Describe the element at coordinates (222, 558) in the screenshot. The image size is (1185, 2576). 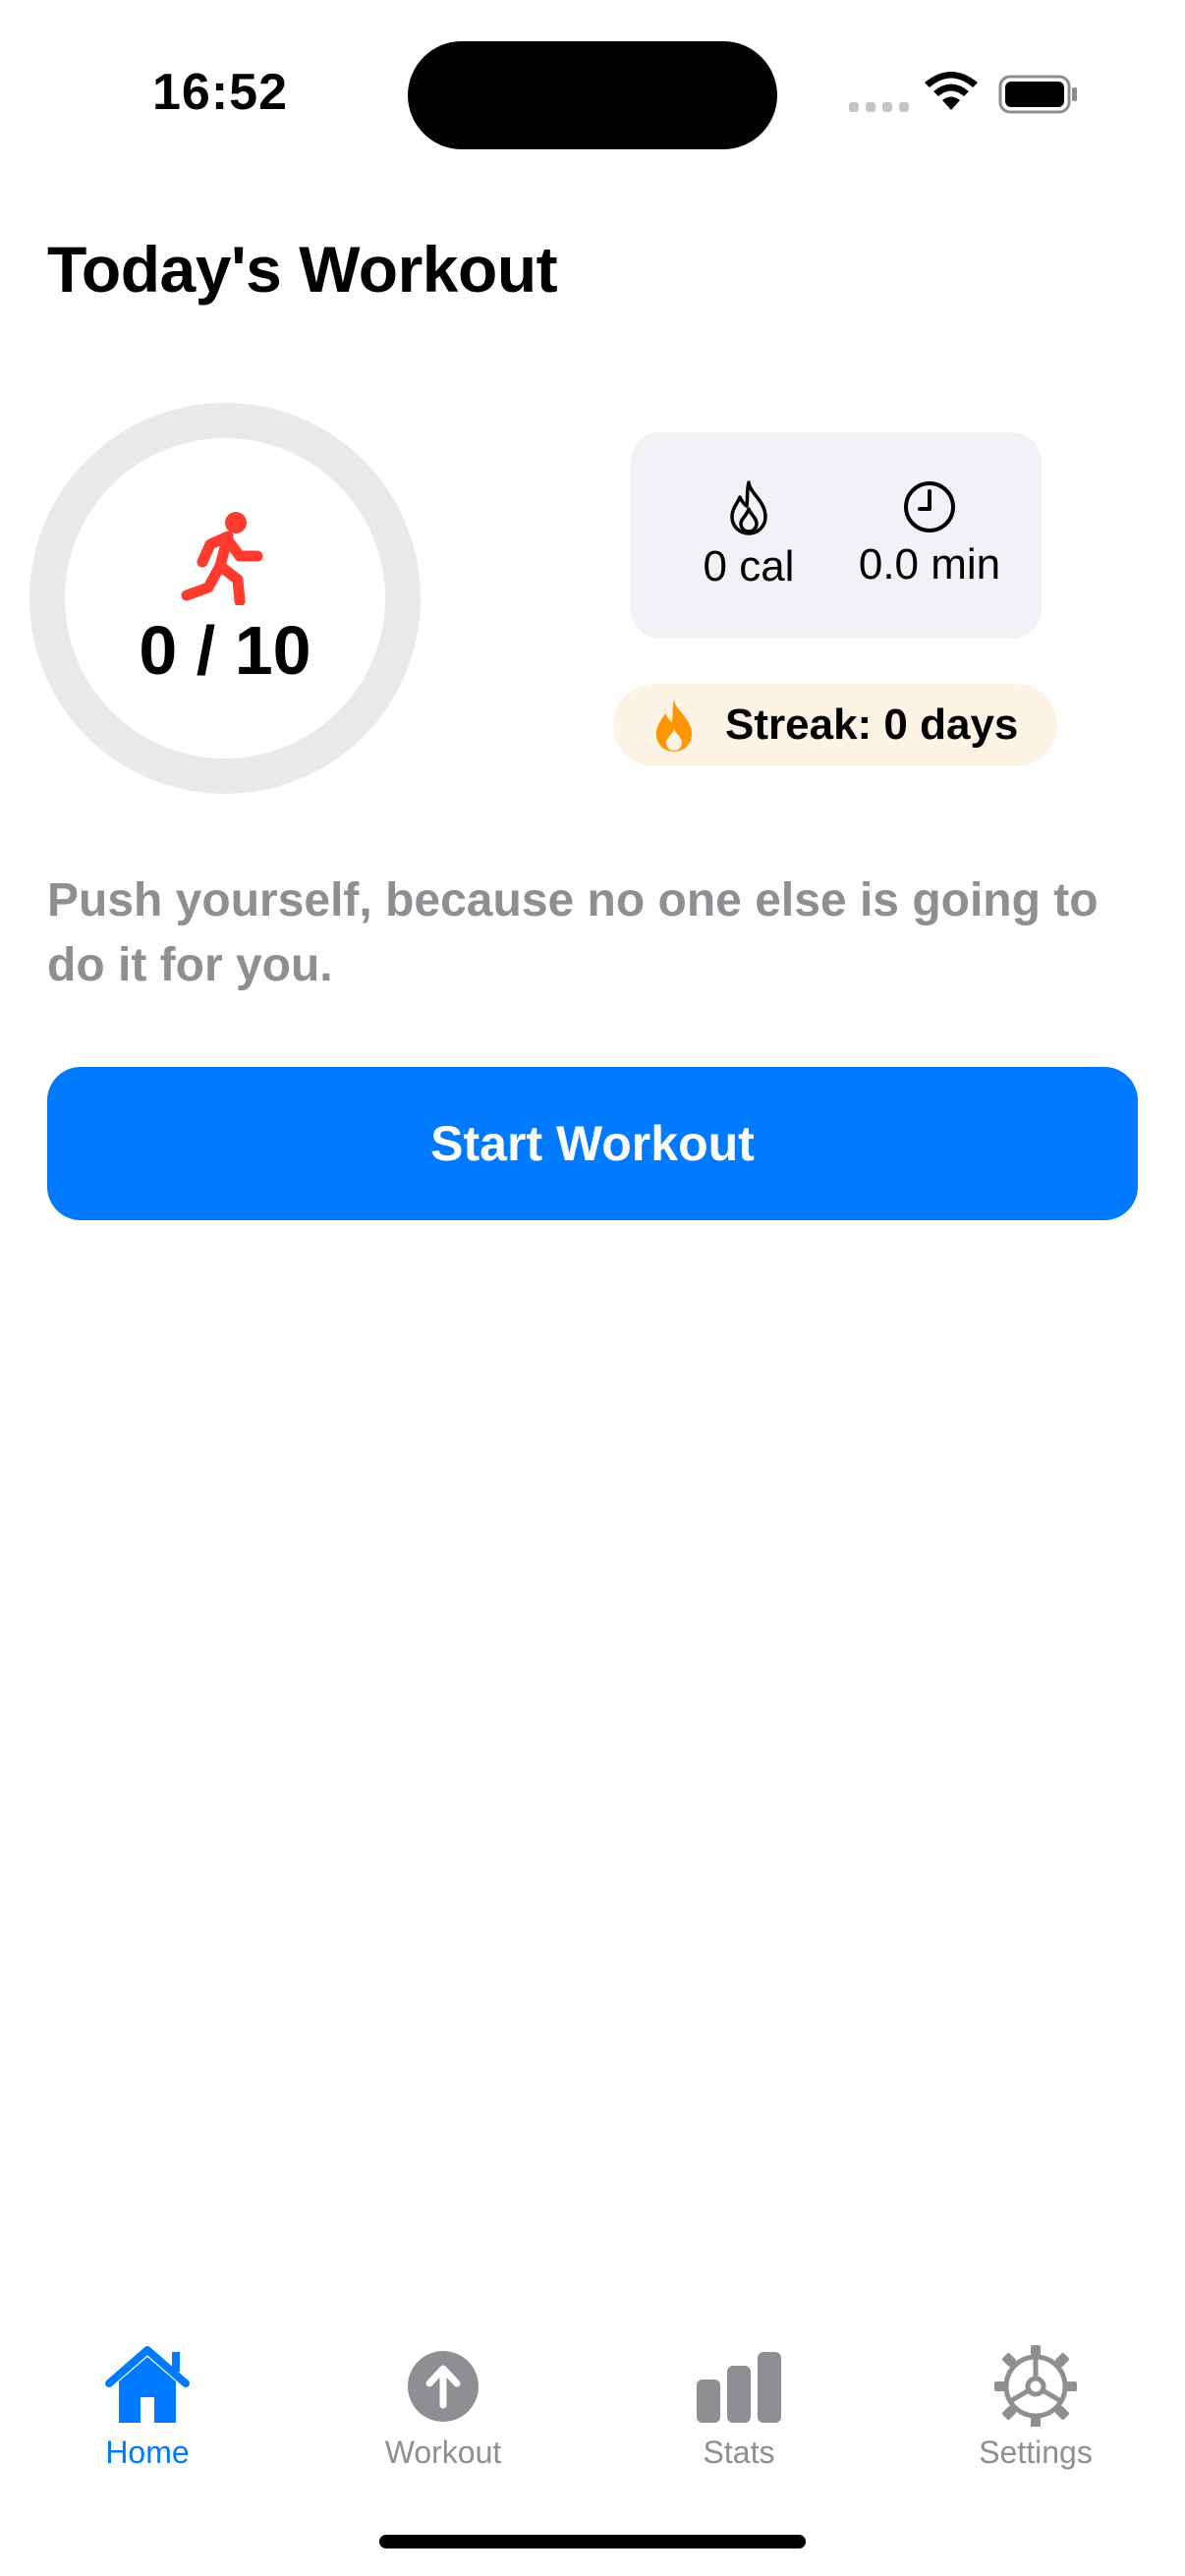
I see `running-figure-icon` at that location.